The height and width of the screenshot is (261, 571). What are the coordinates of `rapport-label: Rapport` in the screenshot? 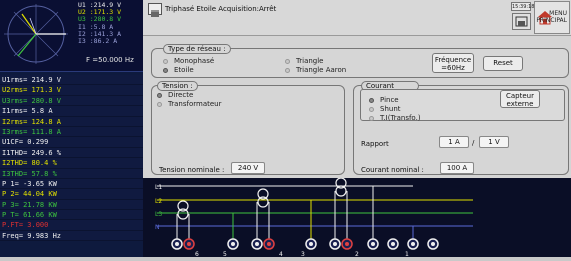 It's located at (375, 144).